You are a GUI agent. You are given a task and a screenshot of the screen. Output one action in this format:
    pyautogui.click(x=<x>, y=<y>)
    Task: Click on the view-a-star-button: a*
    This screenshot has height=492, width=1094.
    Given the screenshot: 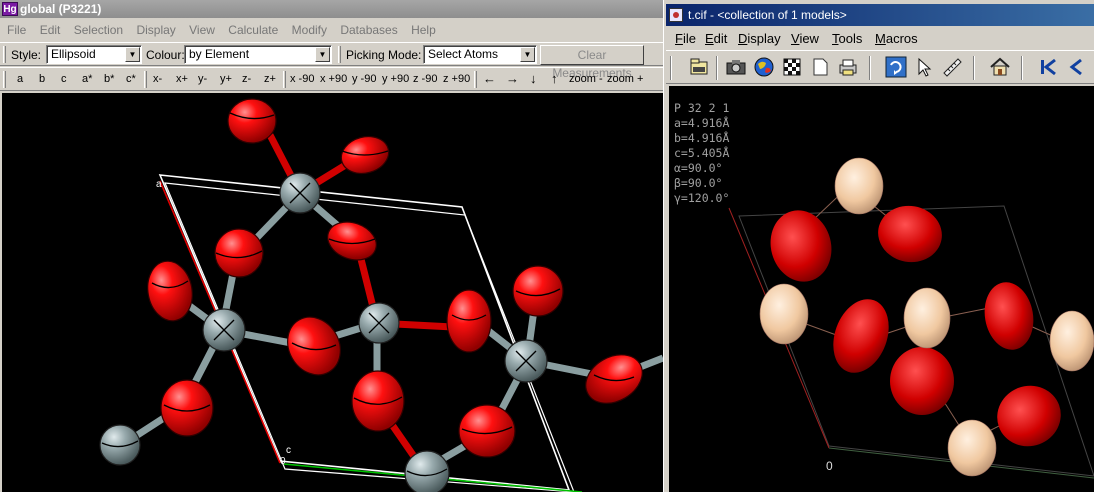 What is the action you would take?
    pyautogui.click(x=87, y=79)
    